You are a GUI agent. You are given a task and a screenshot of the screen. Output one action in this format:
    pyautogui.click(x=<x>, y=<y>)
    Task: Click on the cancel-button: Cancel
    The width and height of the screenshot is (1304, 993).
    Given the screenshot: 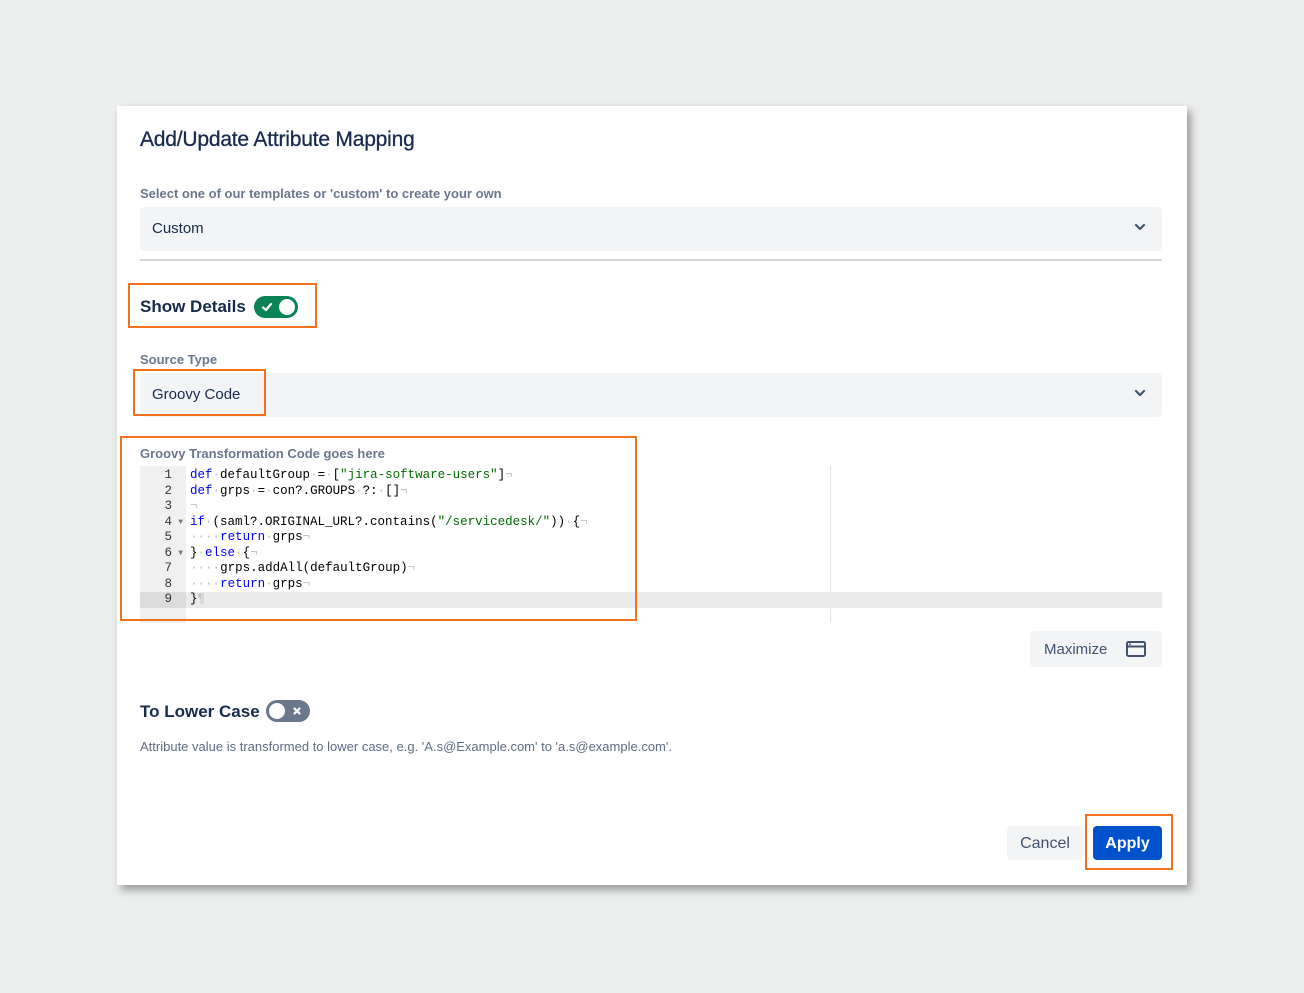 What is the action you would take?
    pyautogui.click(x=1045, y=843)
    